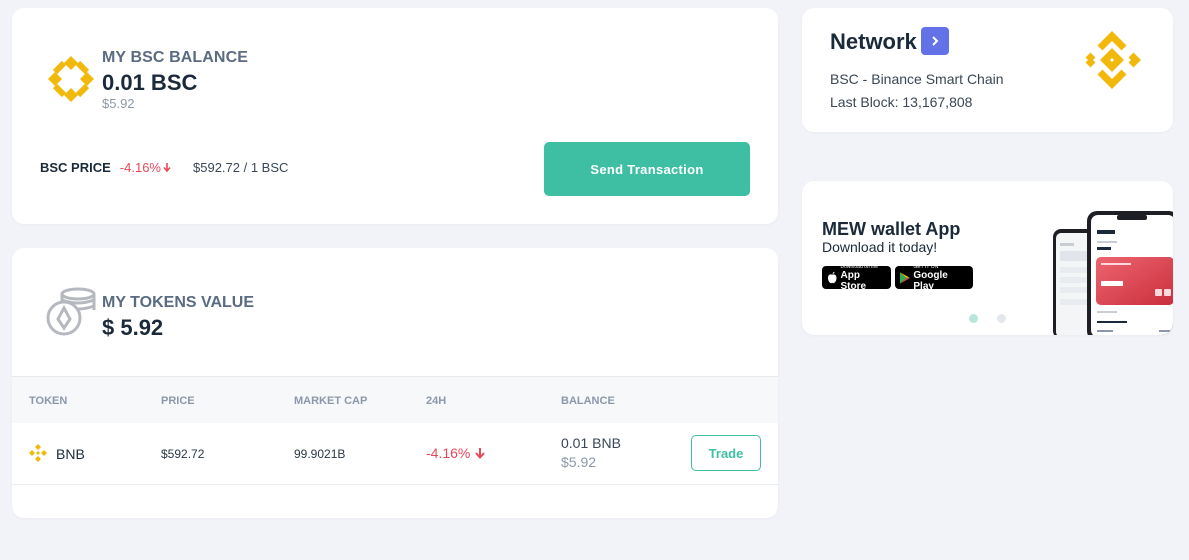  What do you see at coordinates (75, 167) in the screenshot?
I see `price-label: BSC PRICE` at bounding box center [75, 167].